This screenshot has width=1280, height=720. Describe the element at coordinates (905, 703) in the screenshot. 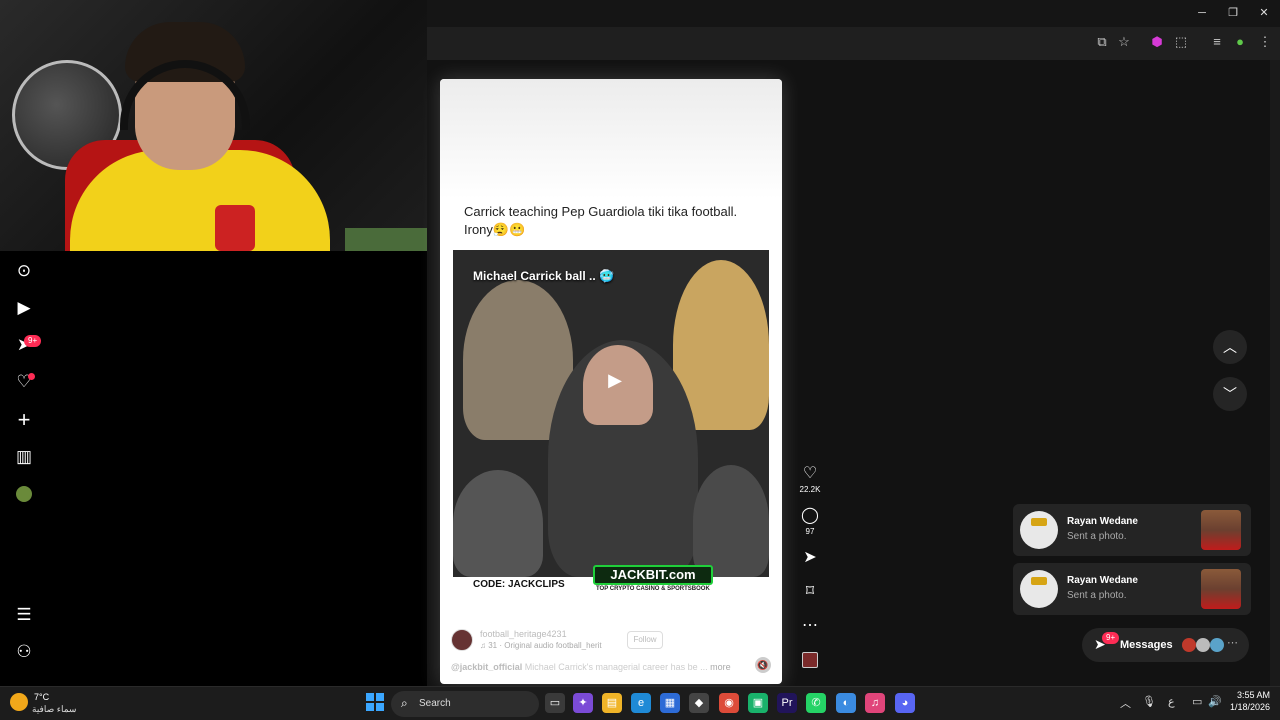

I see `discord-icon: ◕` at that location.